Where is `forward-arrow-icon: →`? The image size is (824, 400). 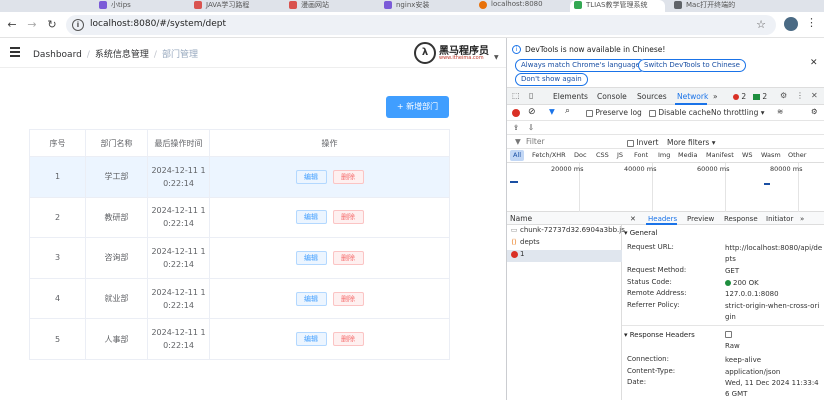
forward-arrow-icon: → is located at coordinates (32, 25).